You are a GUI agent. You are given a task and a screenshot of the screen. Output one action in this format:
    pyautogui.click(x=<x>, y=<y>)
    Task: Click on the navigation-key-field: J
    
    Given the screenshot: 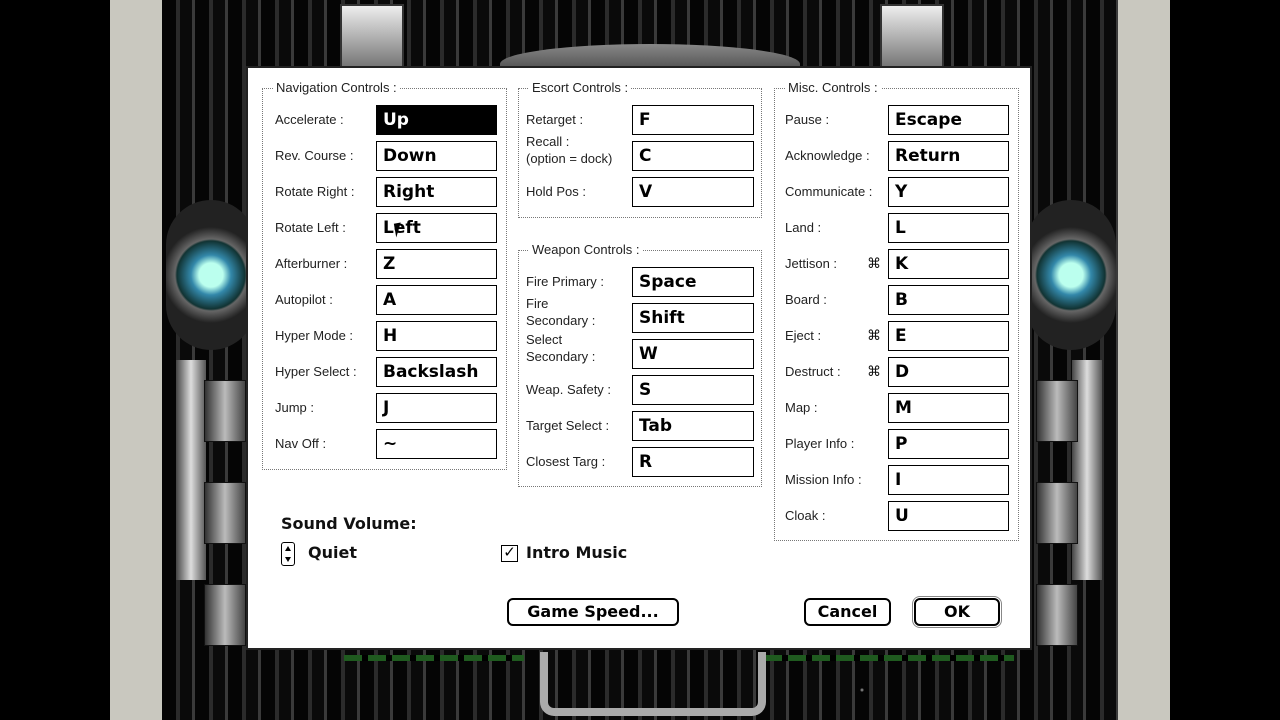 What is the action you would take?
    pyautogui.click(x=436, y=408)
    